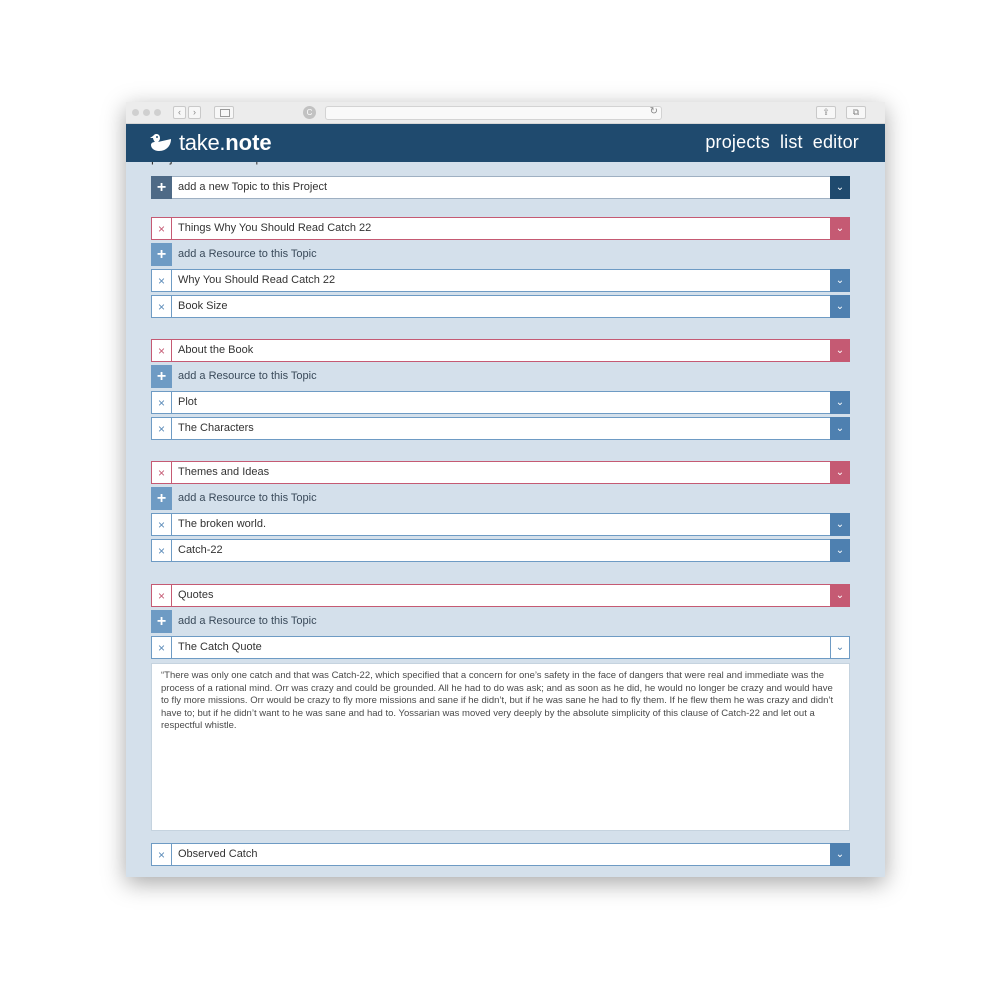 The width and height of the screenshot is (1000, 1000). I want to click on topic-row: × About the Book ⌄, so click(500, 350).